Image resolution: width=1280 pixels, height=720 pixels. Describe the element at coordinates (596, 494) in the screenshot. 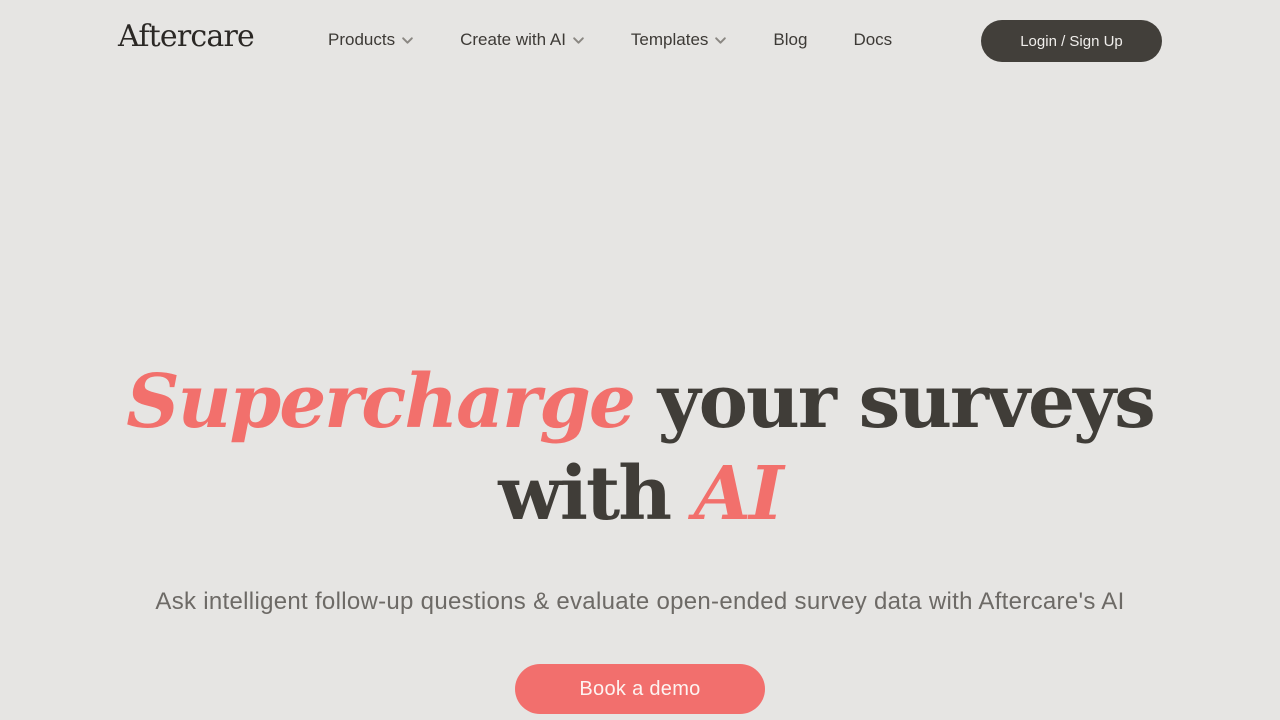

I see `hero-title-text: with` at that location.